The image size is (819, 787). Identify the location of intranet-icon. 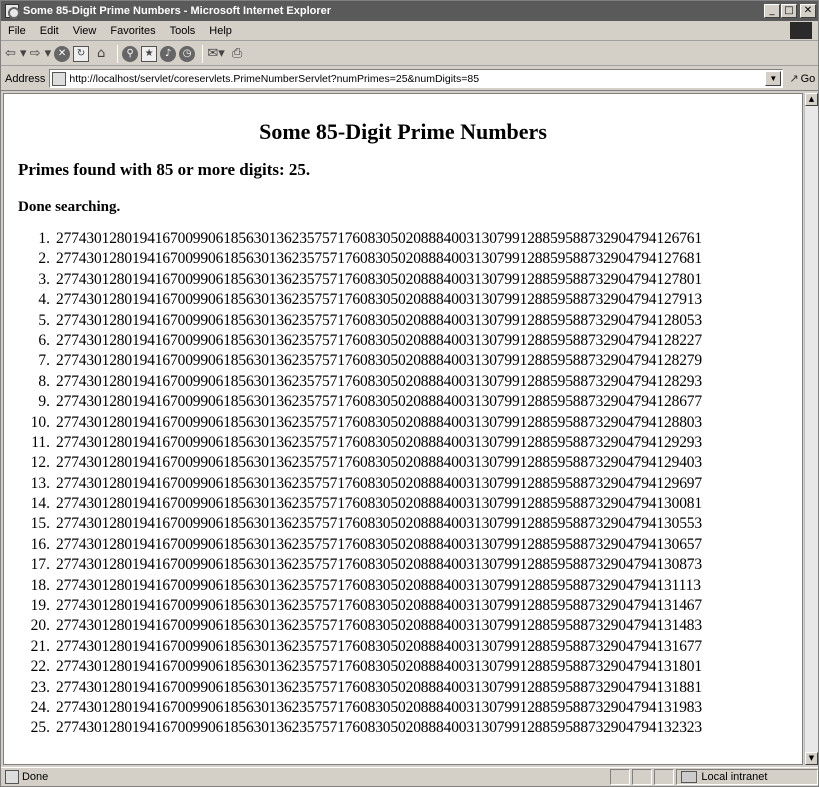
(689, 777).